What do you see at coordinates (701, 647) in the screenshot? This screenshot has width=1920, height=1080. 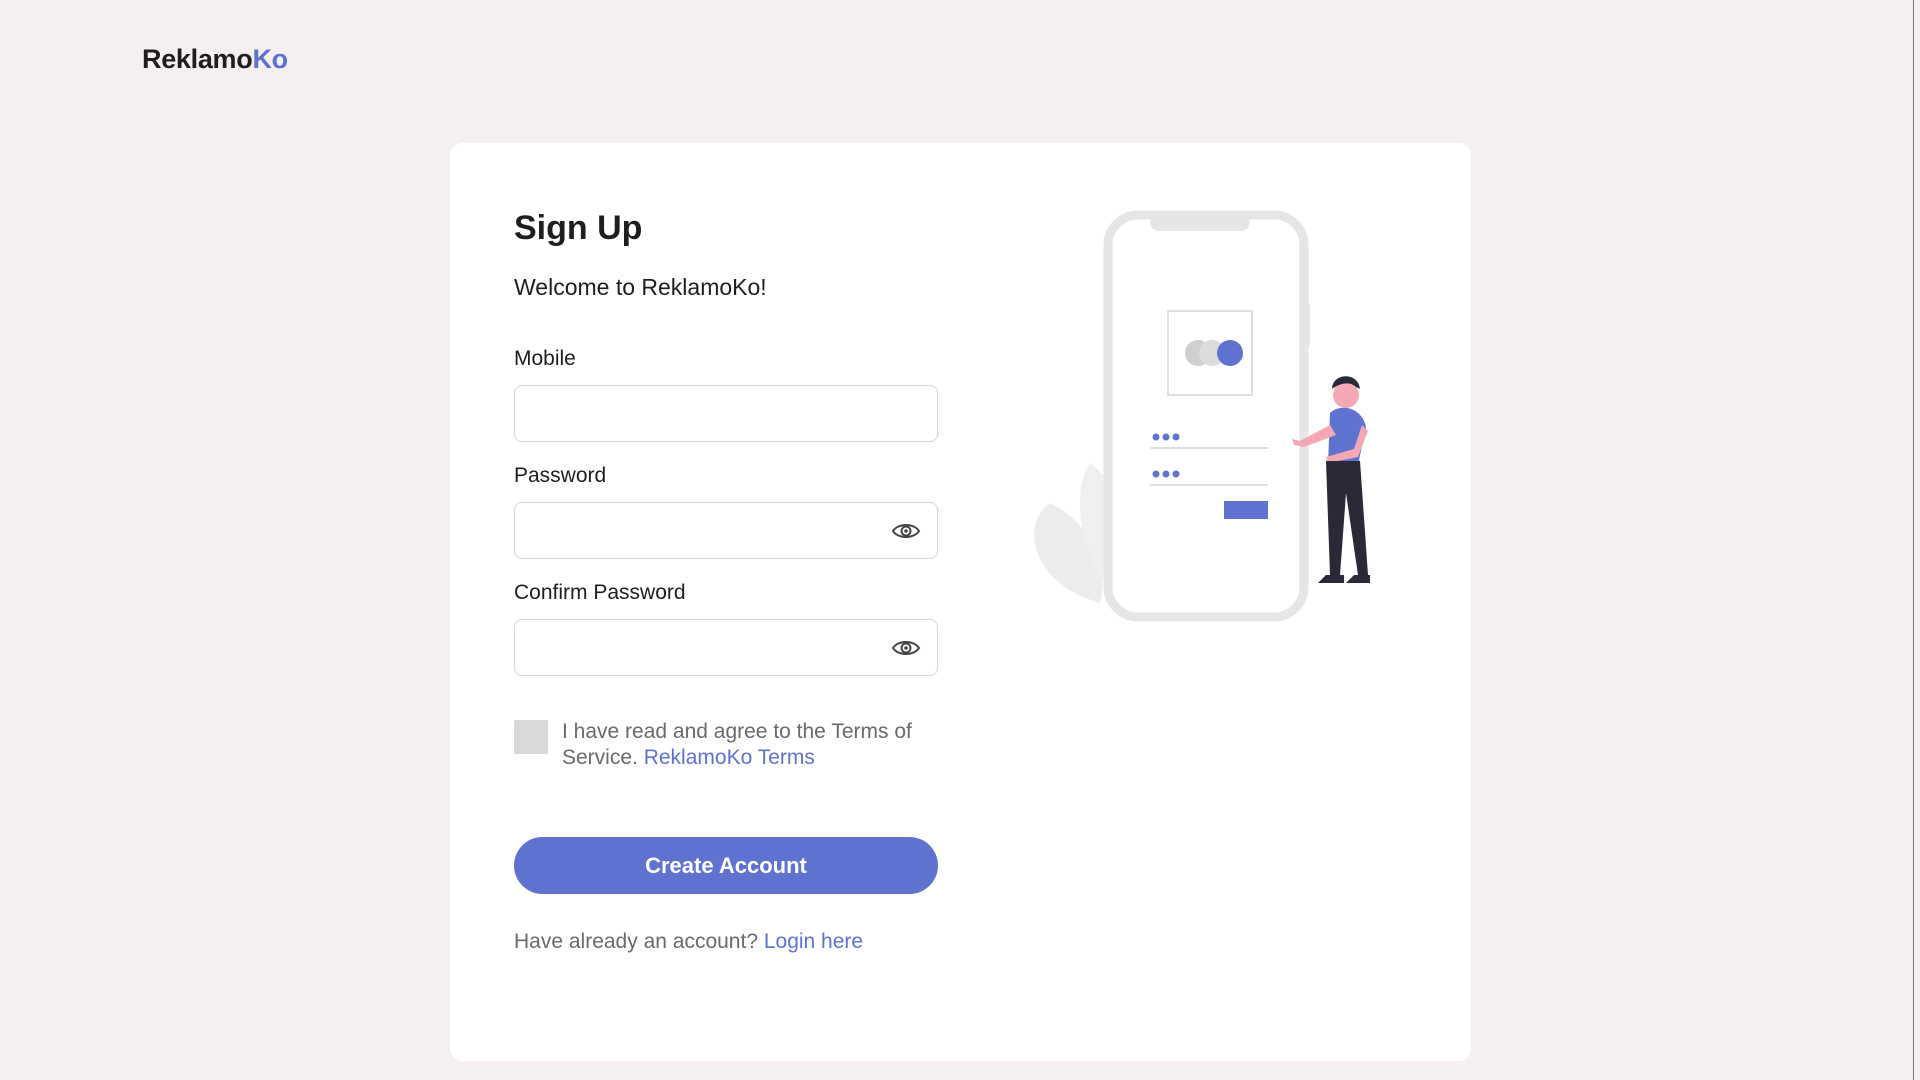 I see `confirm-password-input` at bounding box center [701, 647].